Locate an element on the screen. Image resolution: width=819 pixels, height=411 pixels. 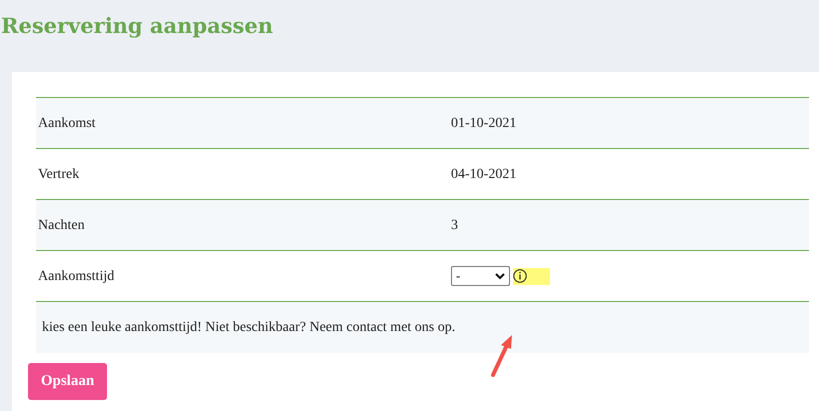
info-icon is located at coordinates (520, 276).